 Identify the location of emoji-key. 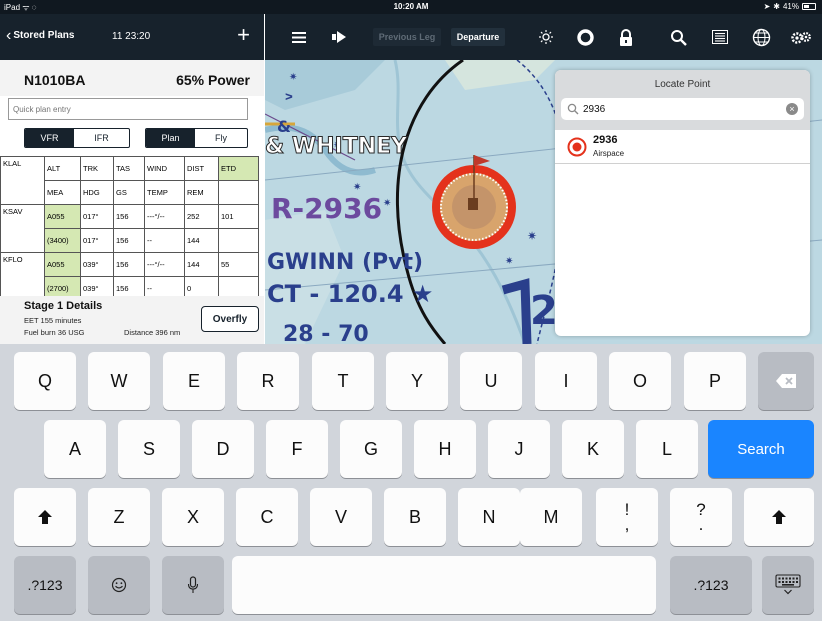
(119, 585).